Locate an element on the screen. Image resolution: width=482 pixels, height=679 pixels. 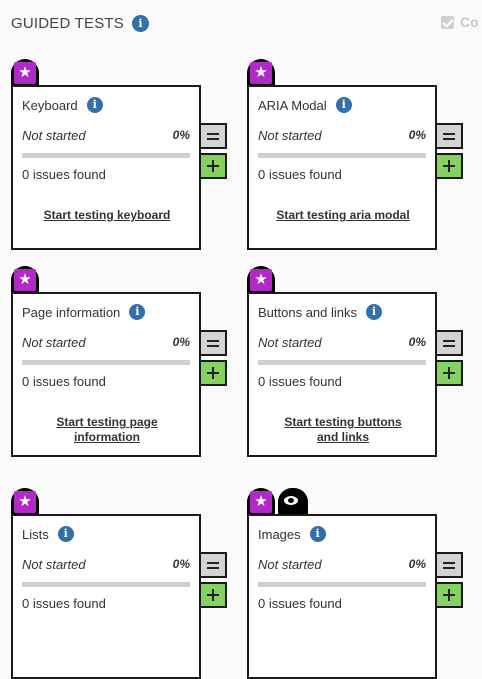
eye-badge is located at coordinates (293, 501).